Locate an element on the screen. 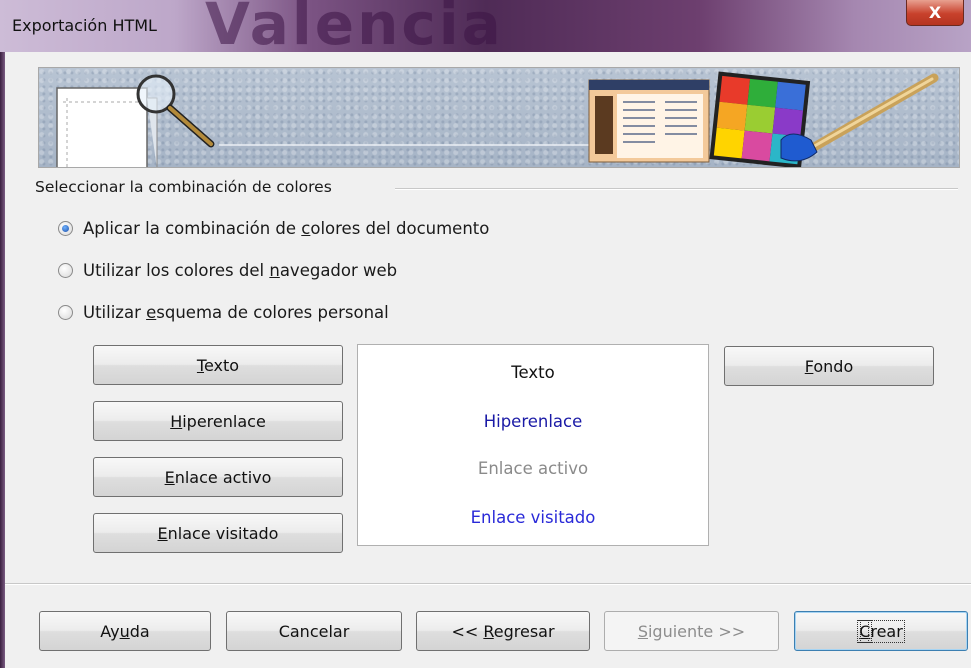  preview-text: Texto is located at coordinates (533, 372).